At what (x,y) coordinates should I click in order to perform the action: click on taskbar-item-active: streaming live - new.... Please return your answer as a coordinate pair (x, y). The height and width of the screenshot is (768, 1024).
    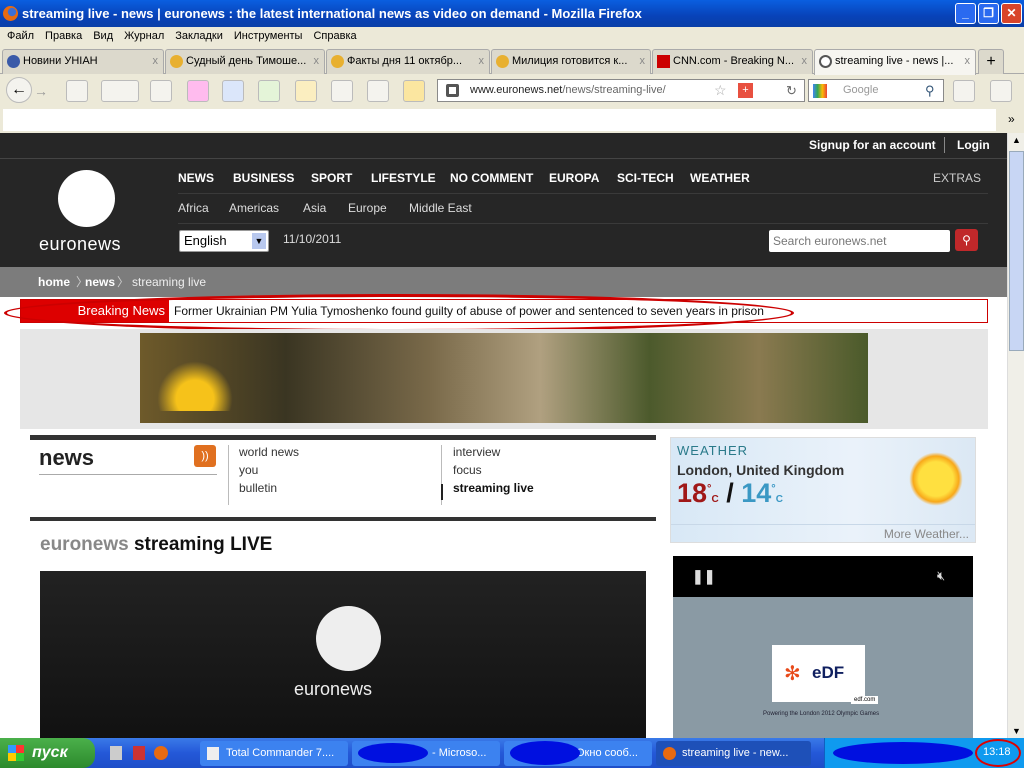
    Looking at the image, I should click on (733, 753).